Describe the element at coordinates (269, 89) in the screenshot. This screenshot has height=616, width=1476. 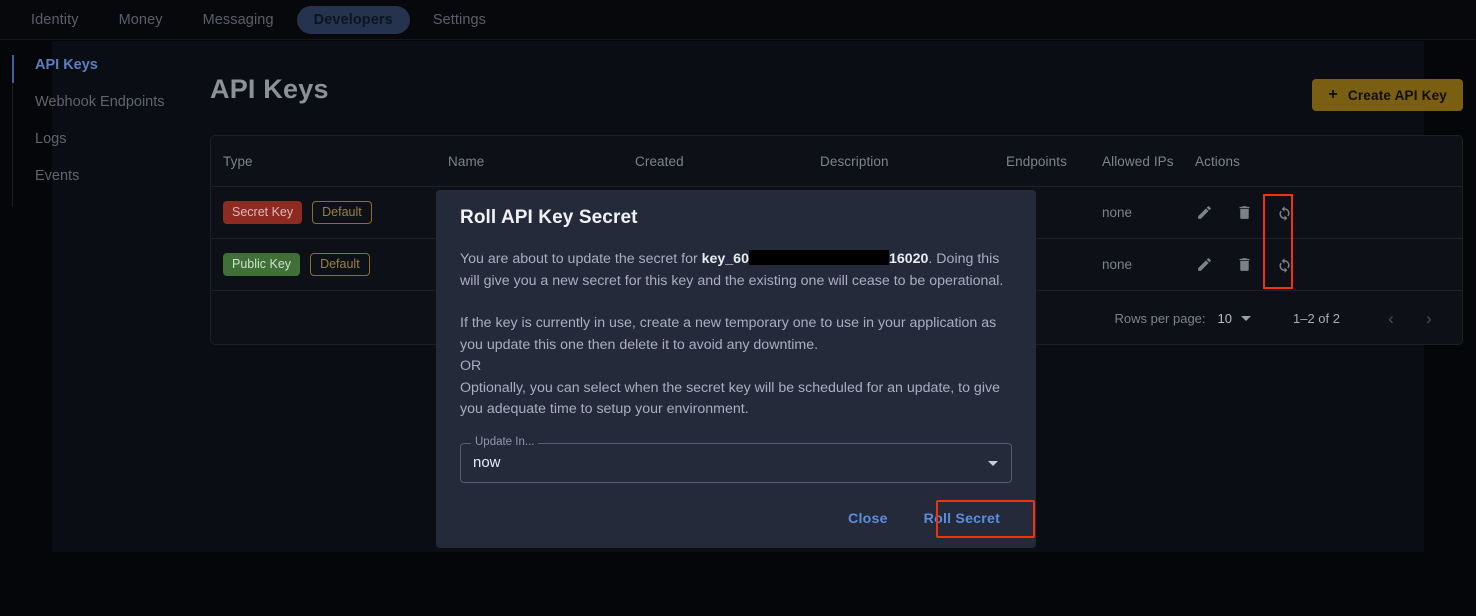
I see `page-title: API Keys` at that location.